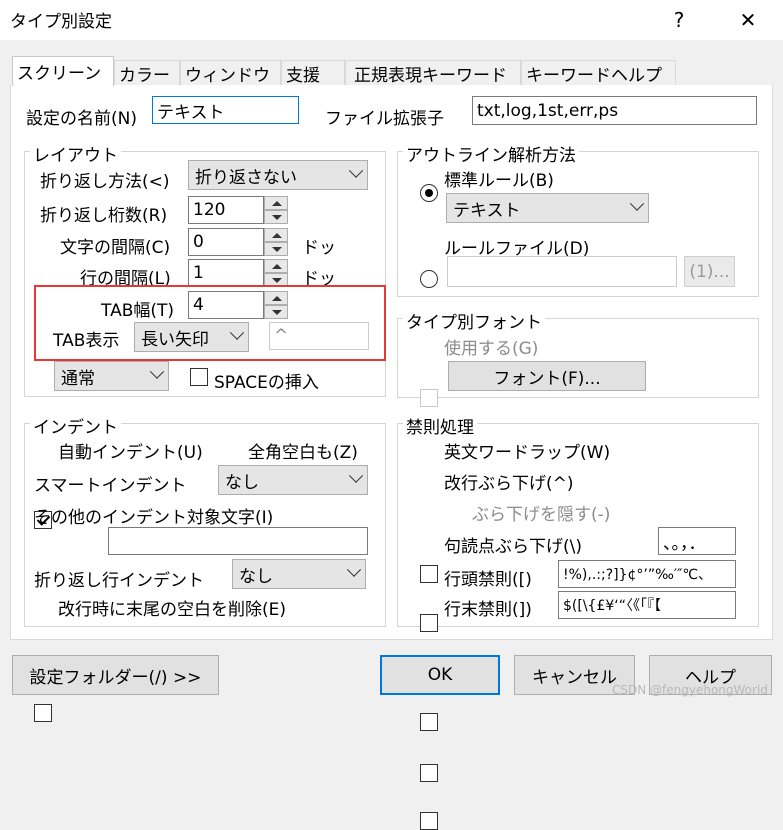 The width and height of the screenshot is (783, 830). What do you see at coordinates (647, 605) in the screenshot?
I see `line-end-input: $([\{£¥‘“〈《「『【` at bounding box center [647, 605].